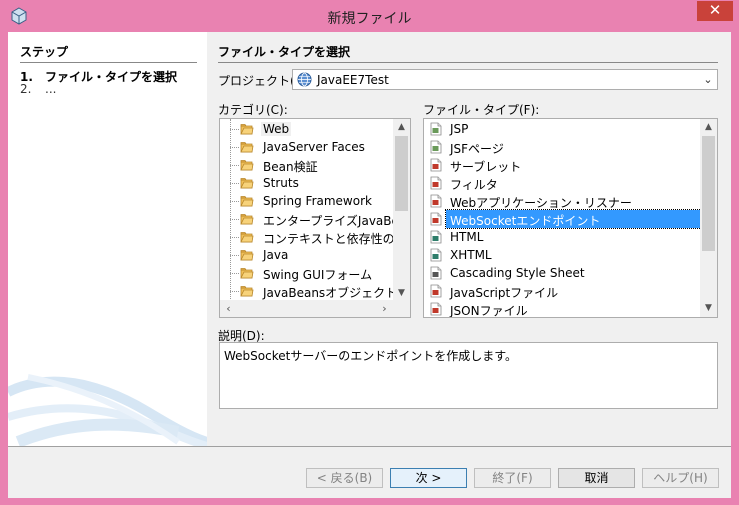 Image resolution: width=739 pixels, height=505 pixels. I want to click on category-item: Swing GUIフォーム, so click(307, 273).